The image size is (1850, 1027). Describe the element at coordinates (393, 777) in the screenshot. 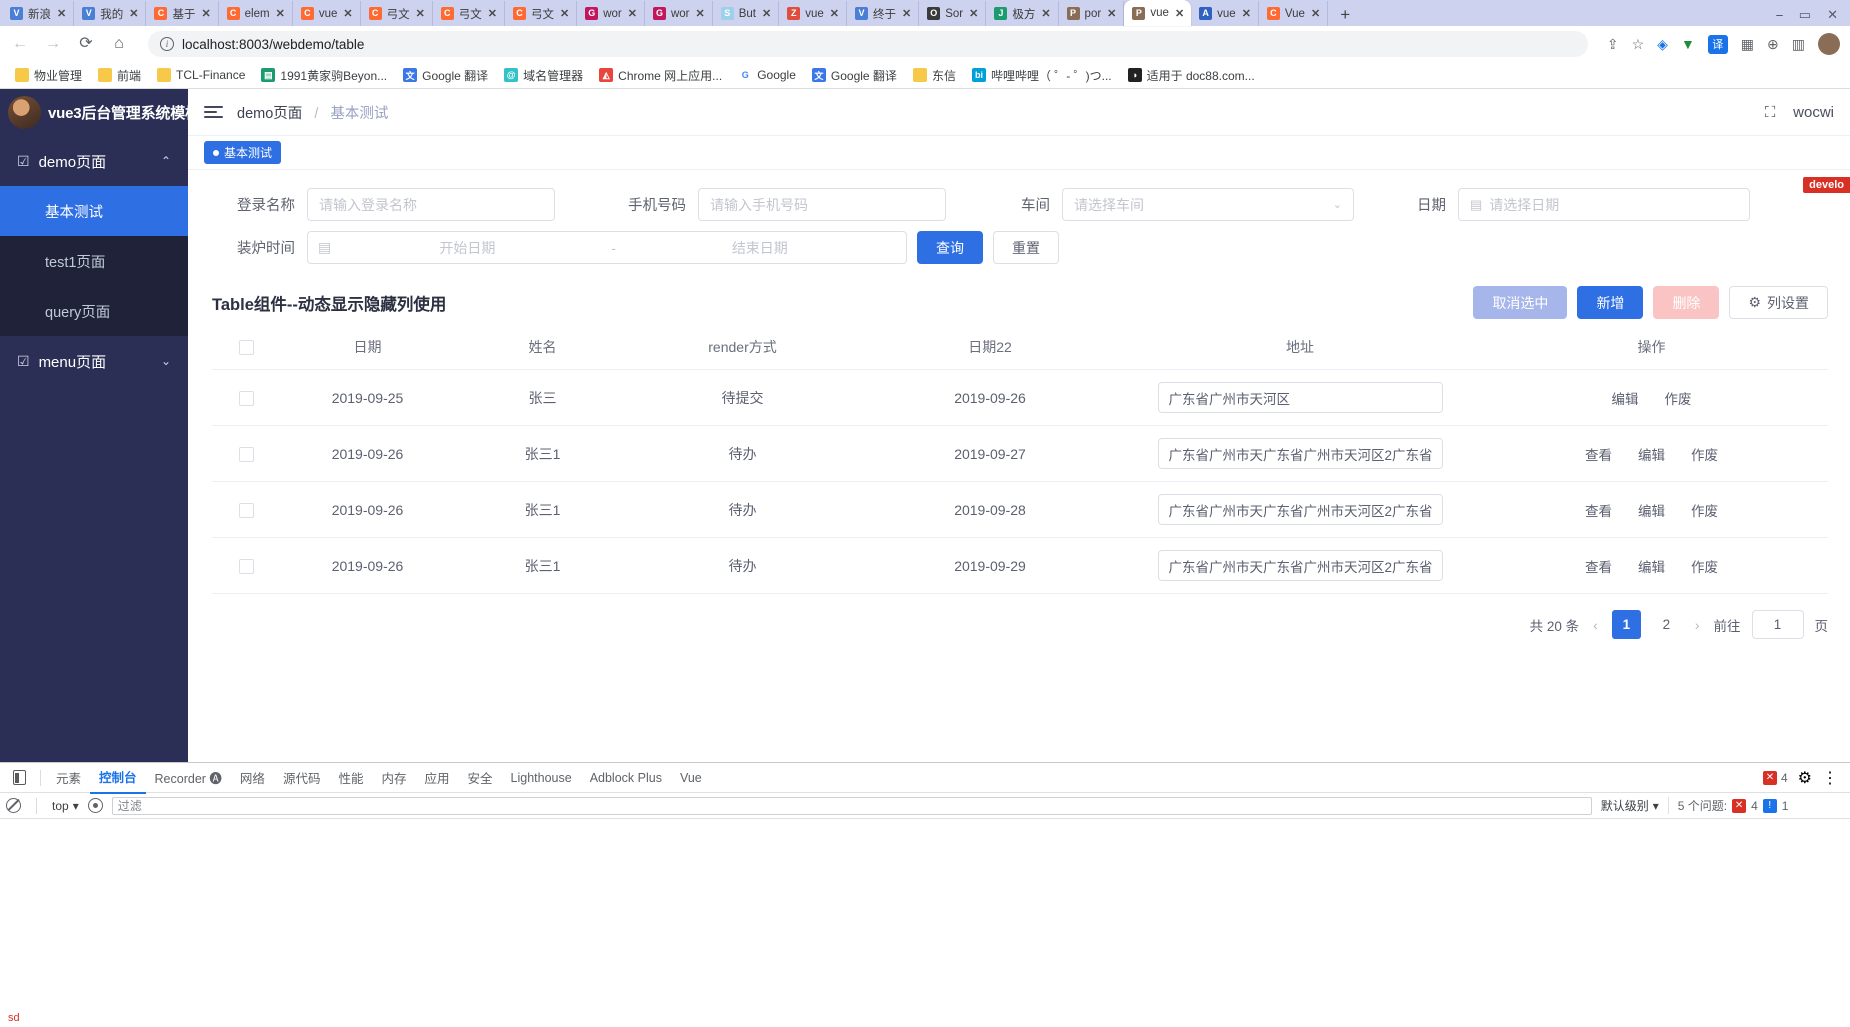

I see `devtools-tab: 内存` at that location.